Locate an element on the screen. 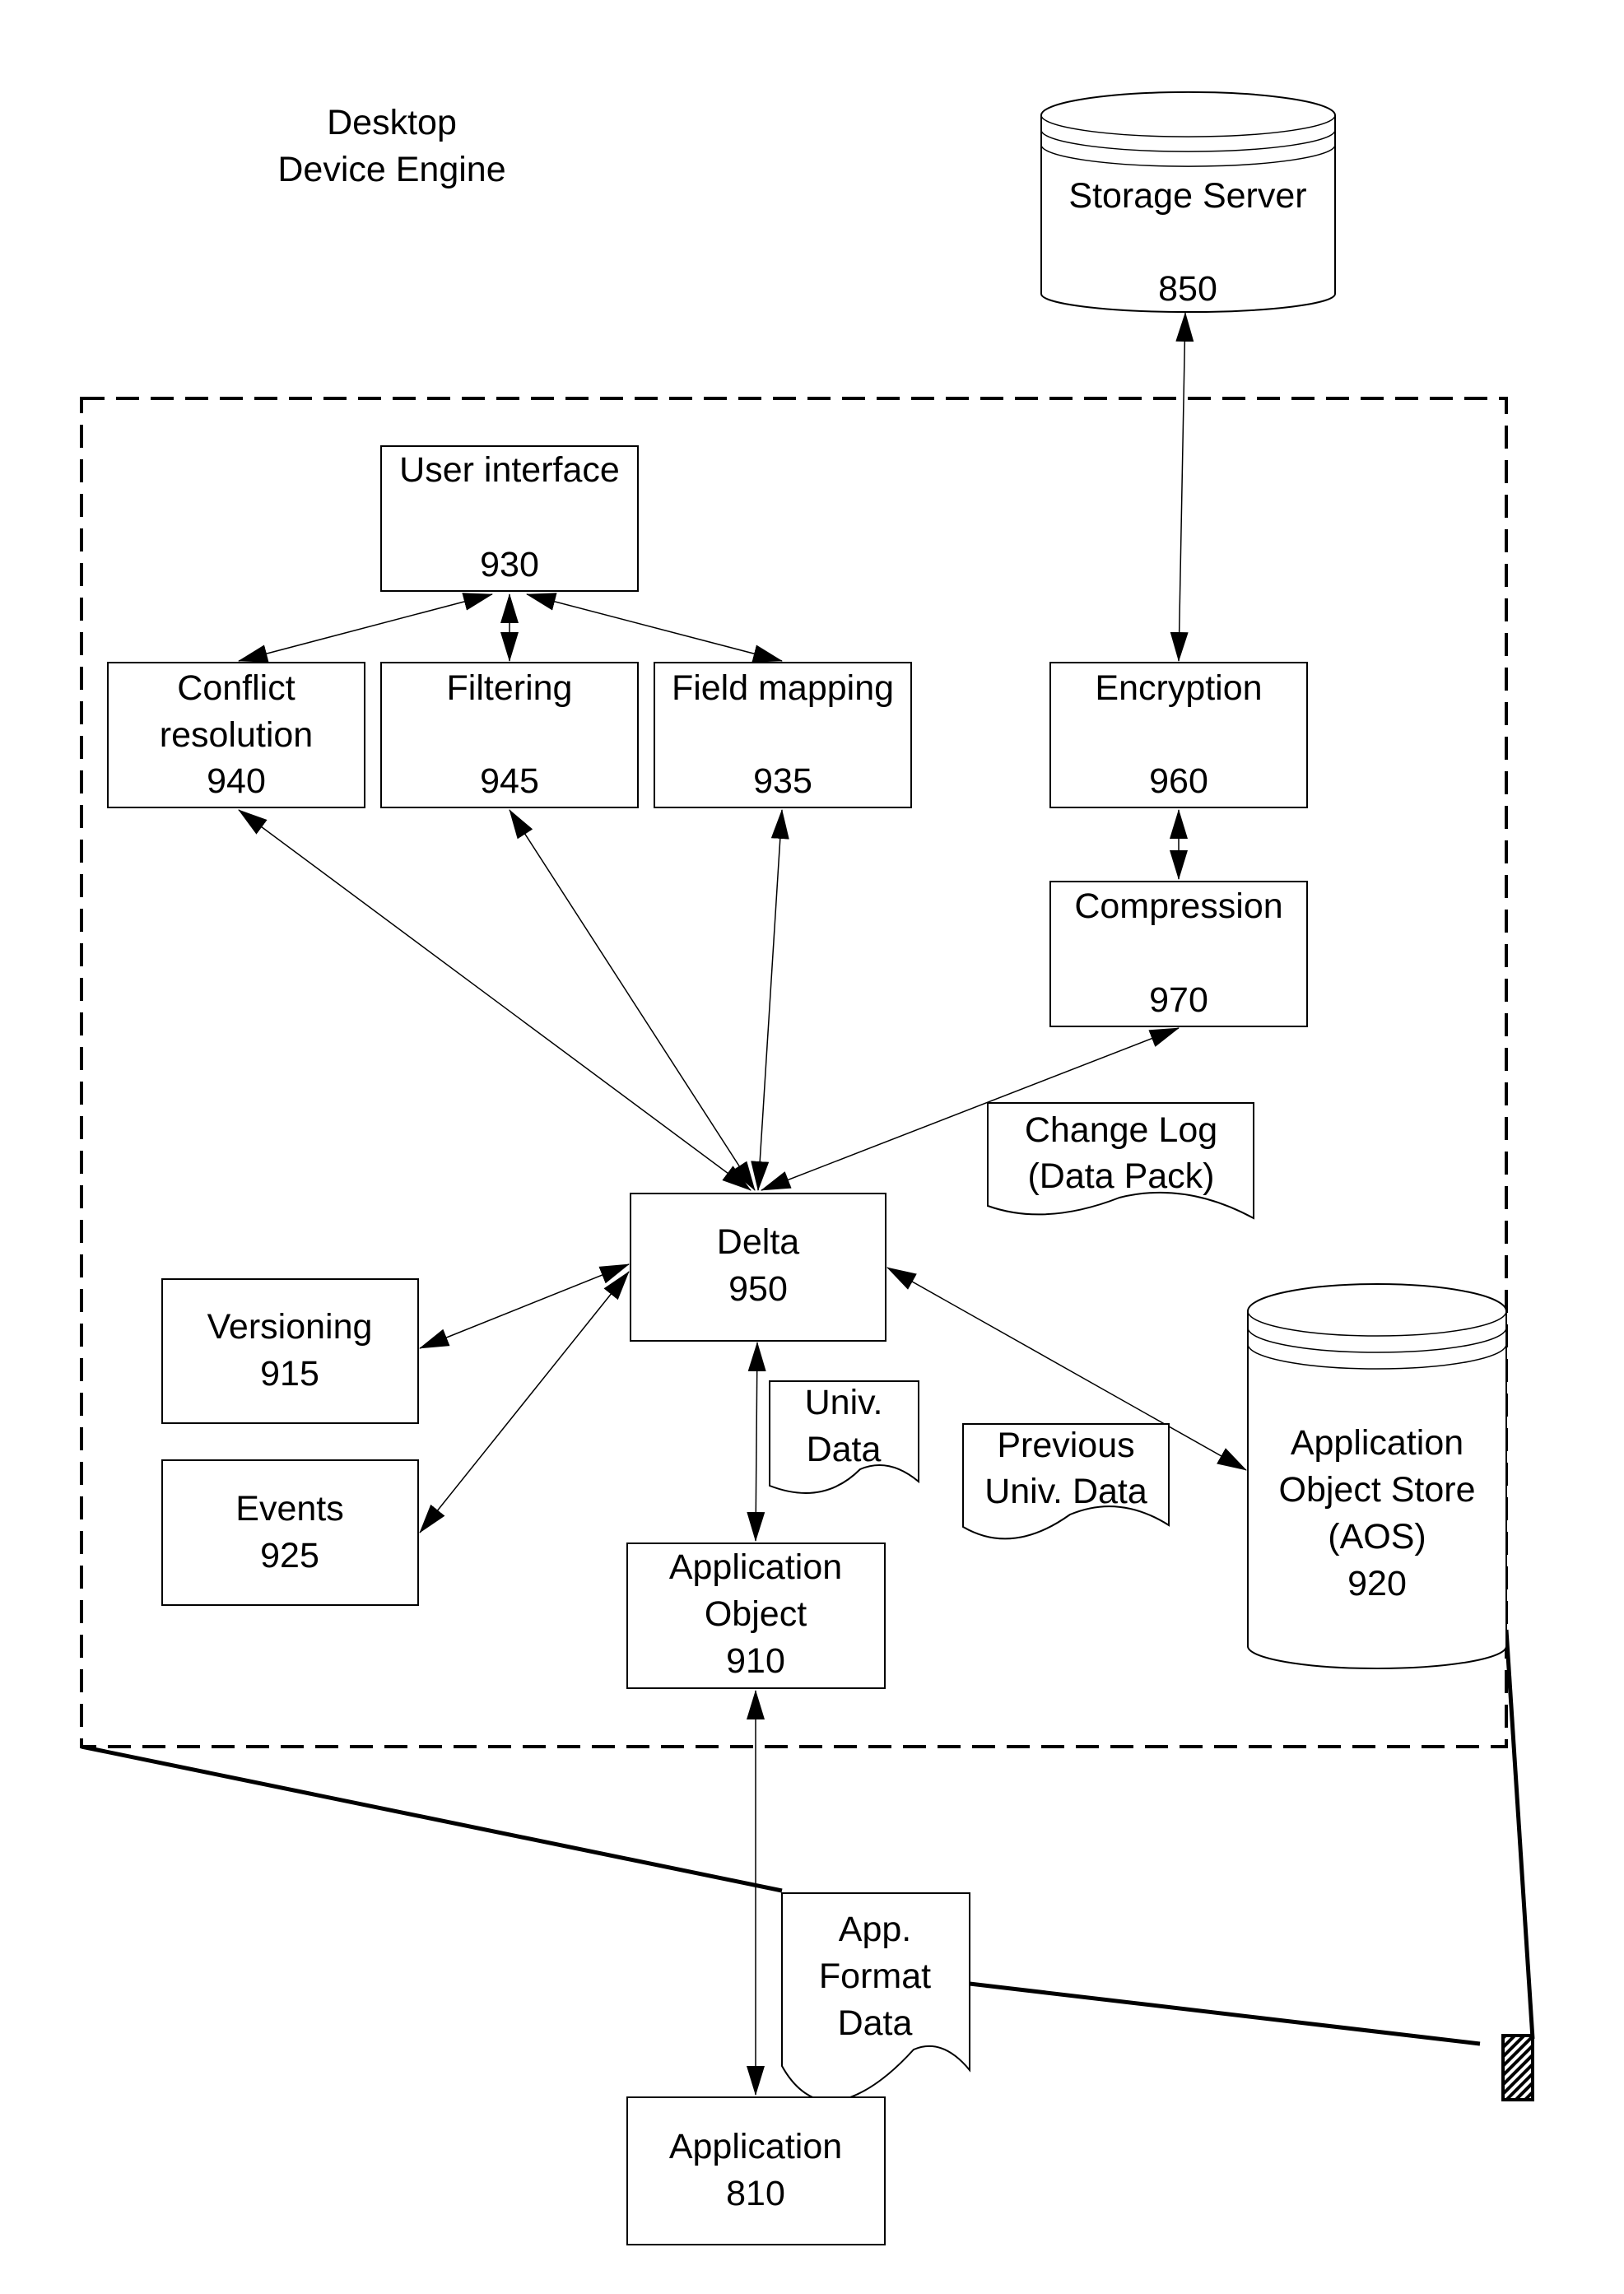  svg-text: (AOS) is located at coordinates (1377, 1536).